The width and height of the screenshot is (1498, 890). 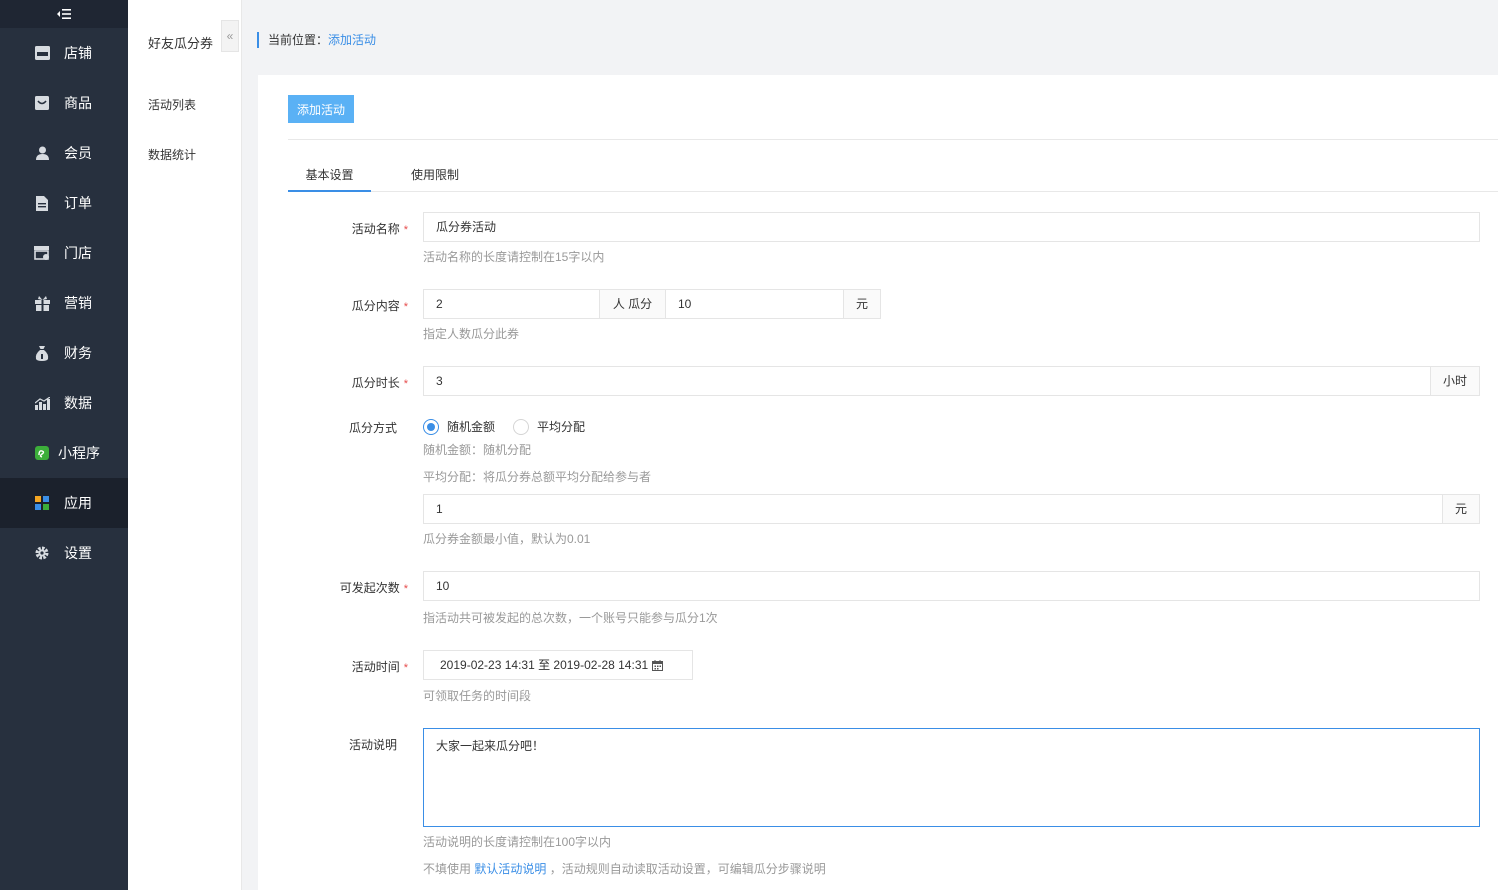 I want to click on split-content-label: 瓜分内容 *, so click(x=379, y=306).